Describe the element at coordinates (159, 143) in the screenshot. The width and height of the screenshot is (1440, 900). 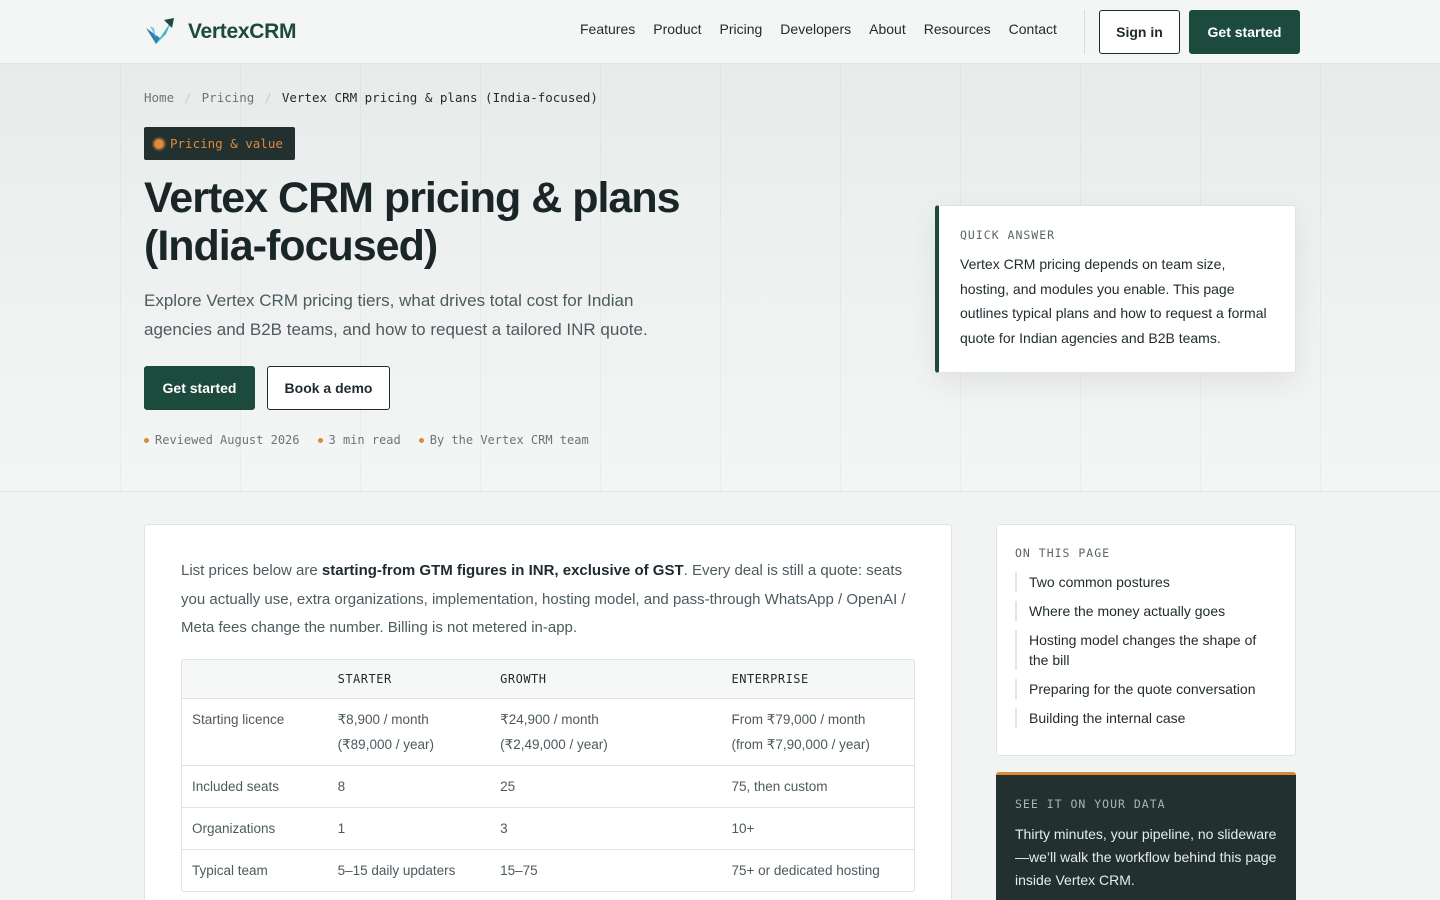
I see `badge-dot-icon` at that location.